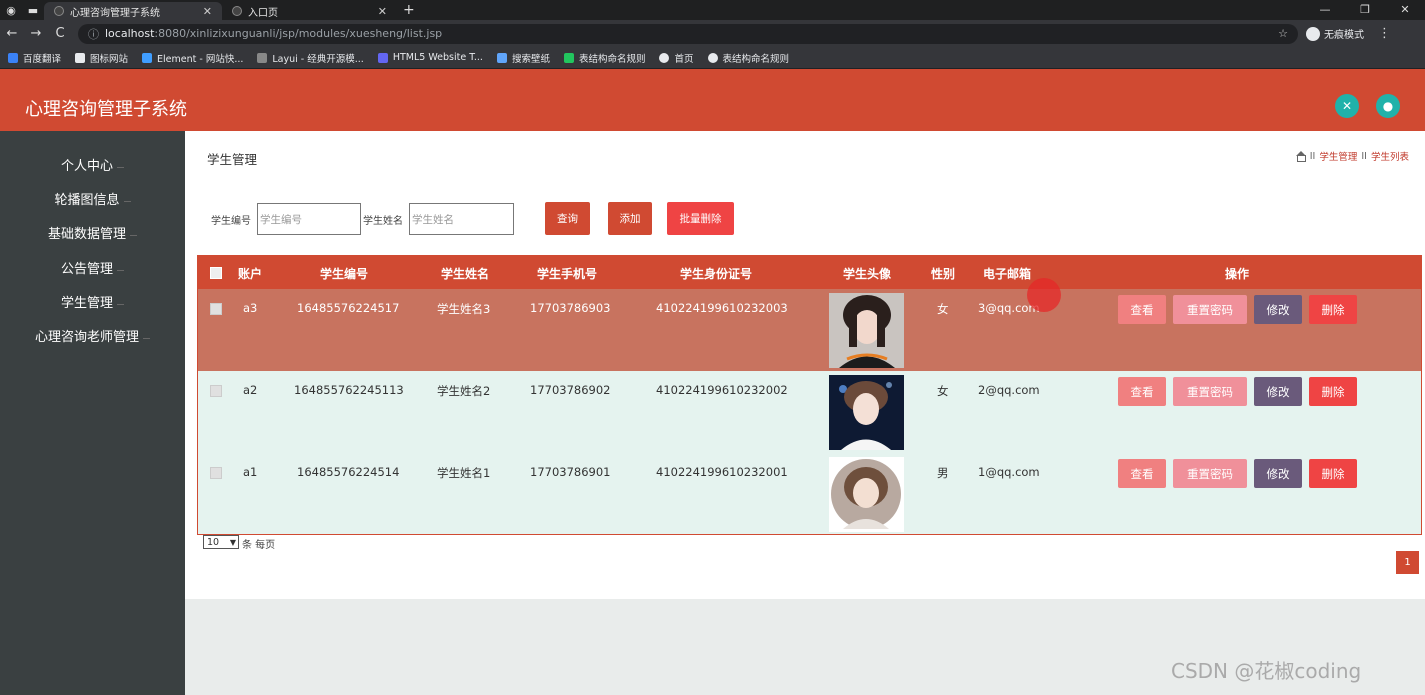 This screenshot has width=1425, height=695. What do you see at coordinates (1338, 156) in the screenshot?
I see `breadcrumb-item: 学生管理` at bounding box center [1338, 156].